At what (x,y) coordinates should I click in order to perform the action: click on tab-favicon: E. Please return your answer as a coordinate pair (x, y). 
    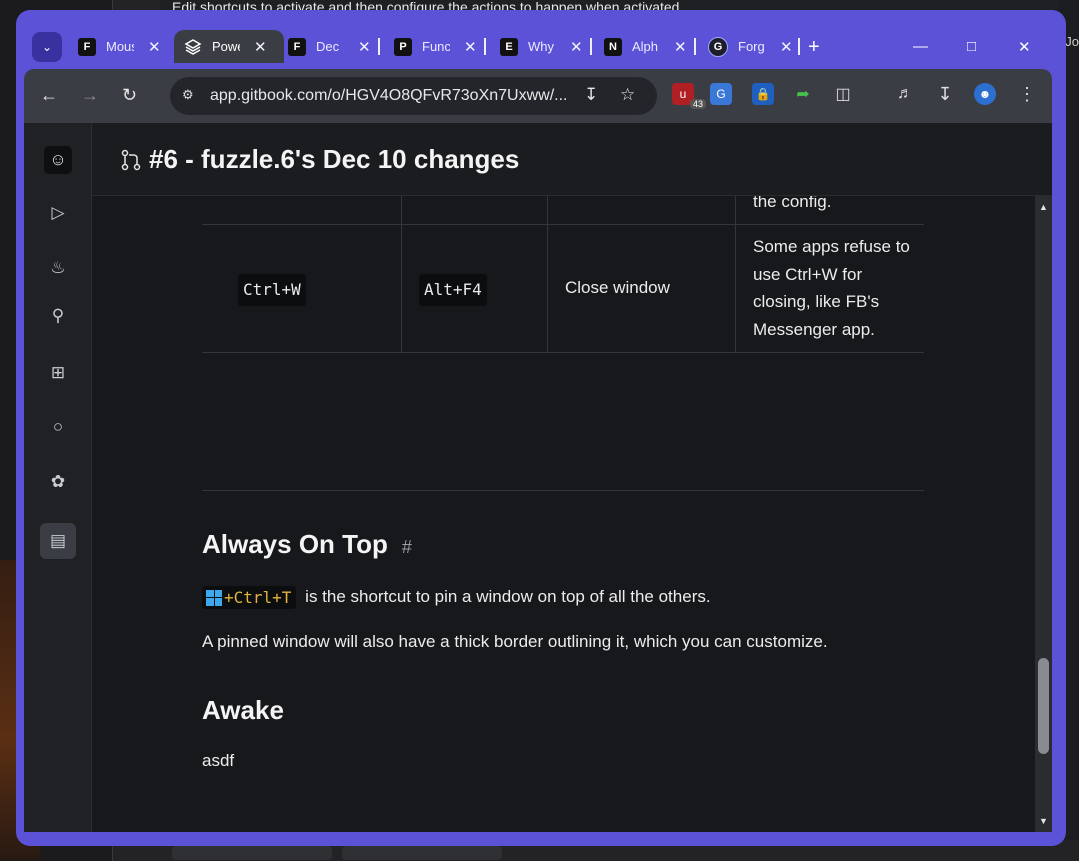
    Looking at the image, I should click on (509, 46).